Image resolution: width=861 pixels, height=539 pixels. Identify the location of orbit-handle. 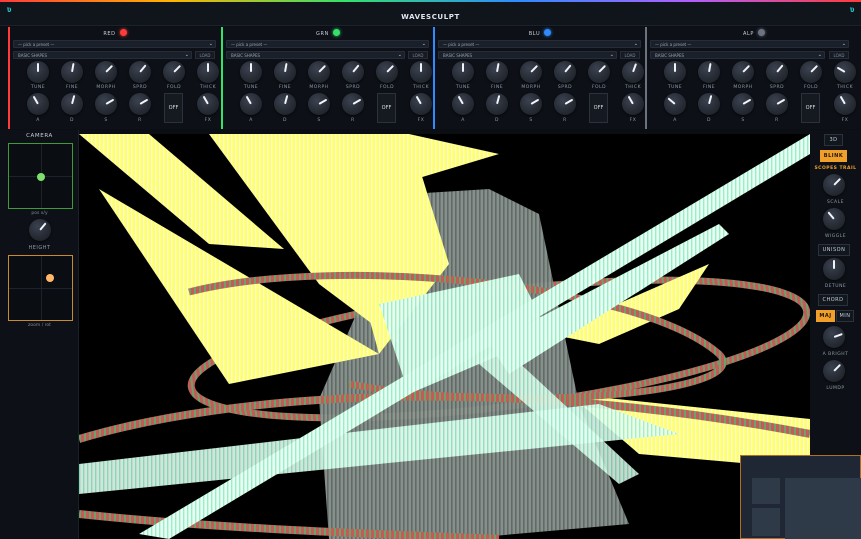
(50, 278).